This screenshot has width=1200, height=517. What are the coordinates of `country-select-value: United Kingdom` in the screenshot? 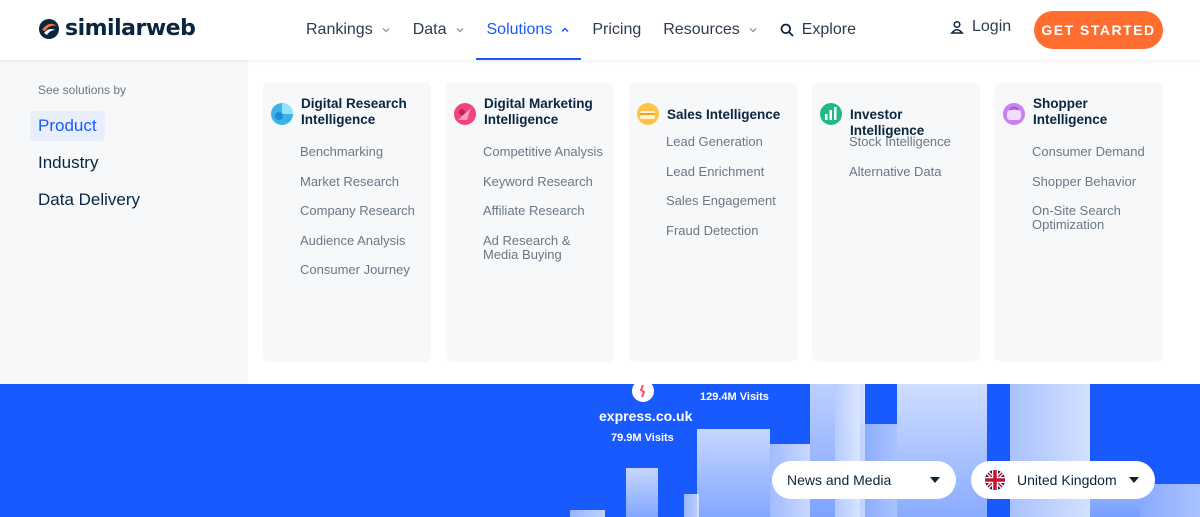 It's located at (1067, 480).